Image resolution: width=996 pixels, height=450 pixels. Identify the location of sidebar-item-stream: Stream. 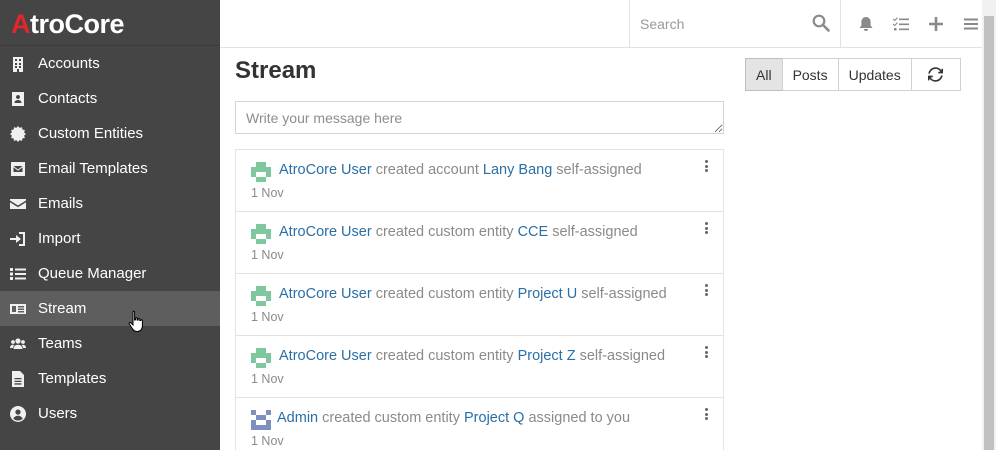
(110, 308).